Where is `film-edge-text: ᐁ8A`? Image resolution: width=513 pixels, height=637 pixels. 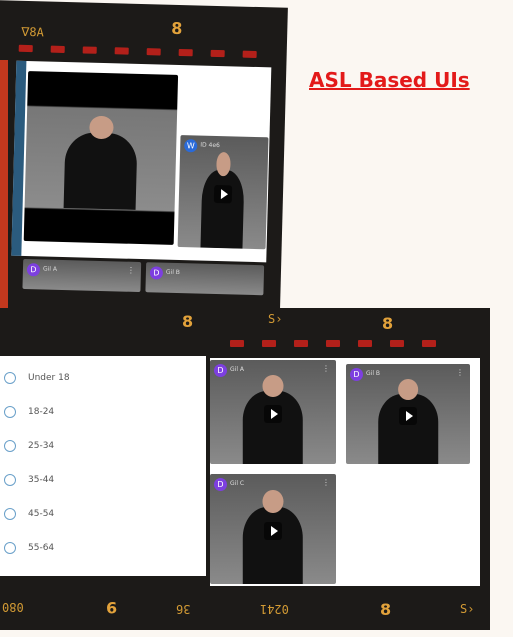 film-edge-text: ᐁ8A is located at coordinates (32, 32).